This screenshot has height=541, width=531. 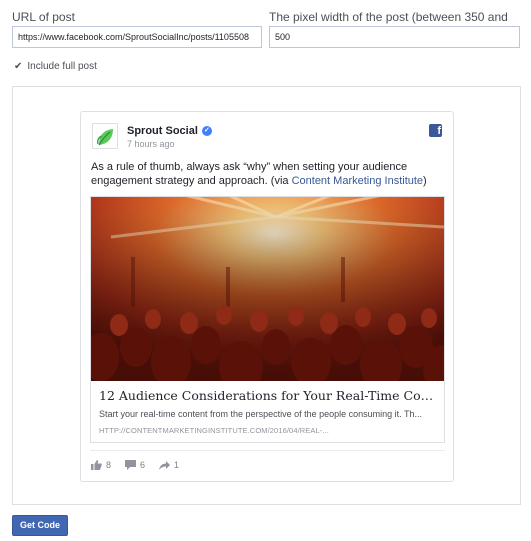 I want to click on check-icon: ✔, so click(x=18, y=66).